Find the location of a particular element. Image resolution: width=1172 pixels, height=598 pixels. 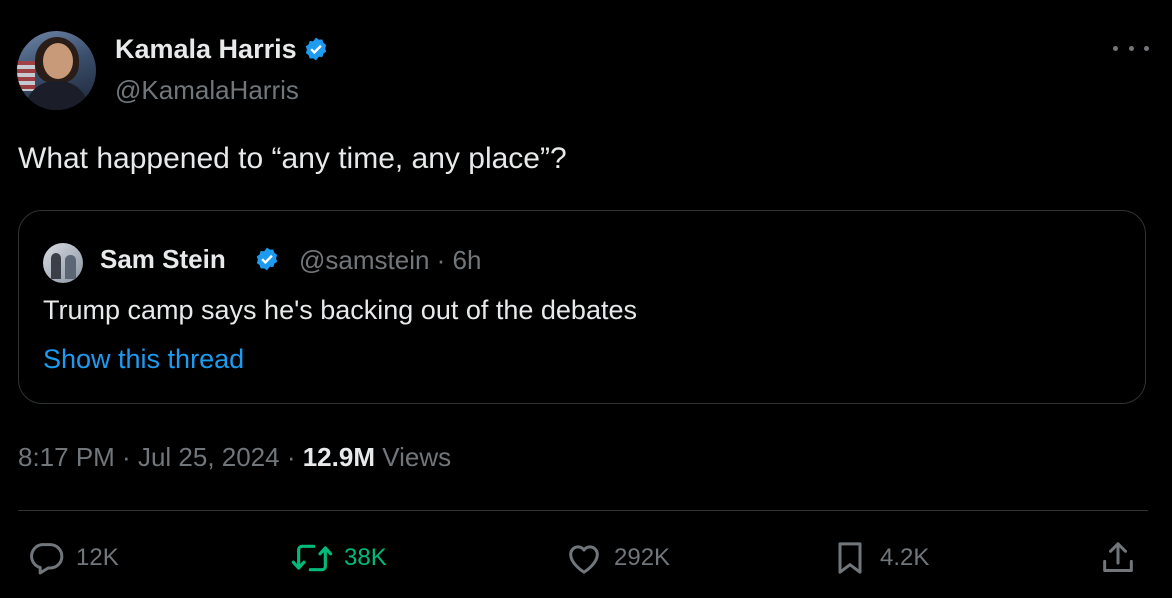

heart-icon-outline is located at coordinates (584, 559).